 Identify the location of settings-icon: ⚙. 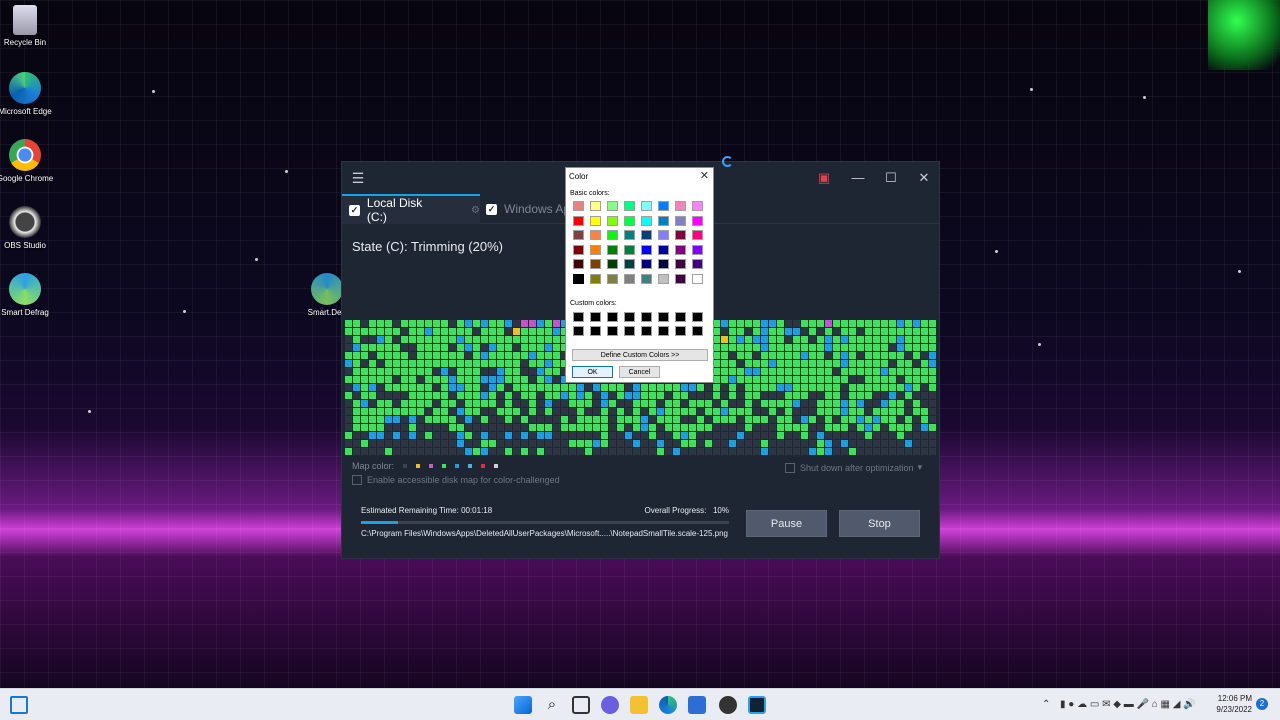
(475, 210).